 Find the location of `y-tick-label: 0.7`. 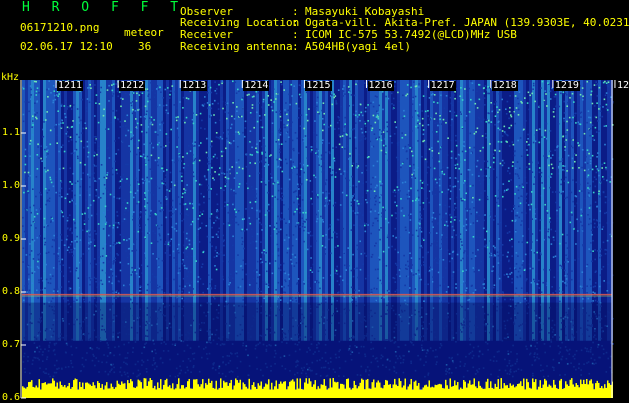

y-tick-label: 0.7 is located at coordinates (11, 344).